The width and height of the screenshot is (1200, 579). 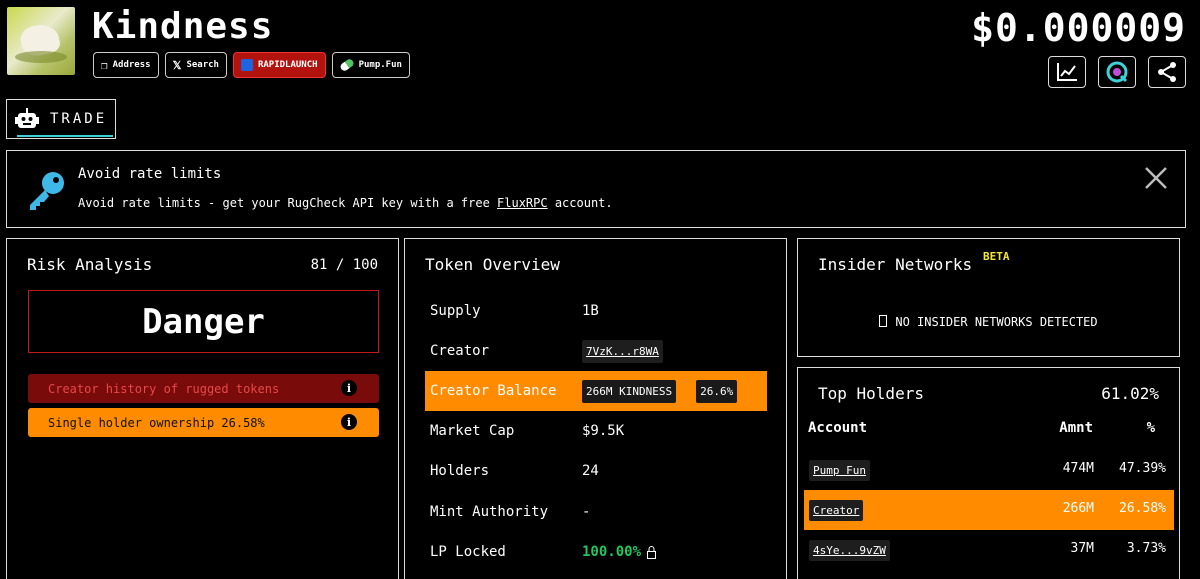 I want to click on rapidlaunch-button: RAPIDLAUNCH, so click(x=279, y=65).